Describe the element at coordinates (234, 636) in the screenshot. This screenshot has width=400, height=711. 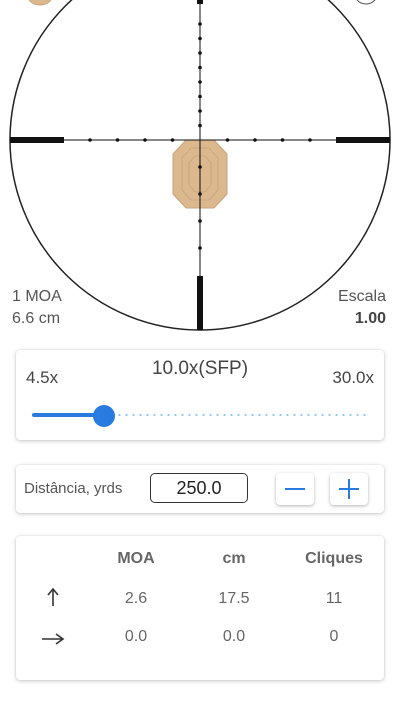
I see `cell-horizontal-cm: 0.0` at that location.